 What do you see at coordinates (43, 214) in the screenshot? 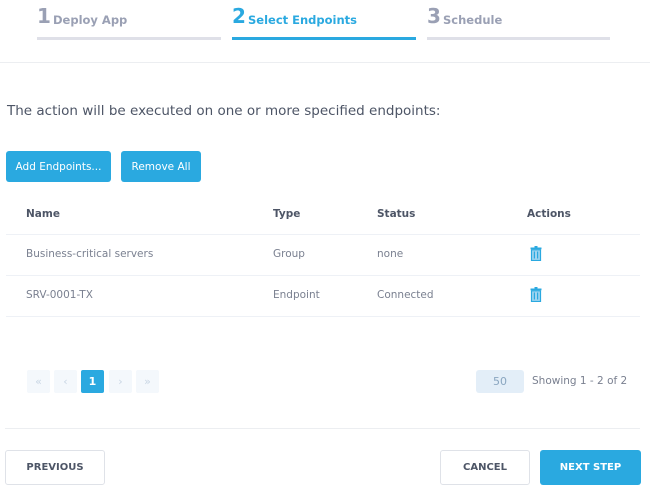
I see `column-header-name: Name` at bounding box center [43, 214].